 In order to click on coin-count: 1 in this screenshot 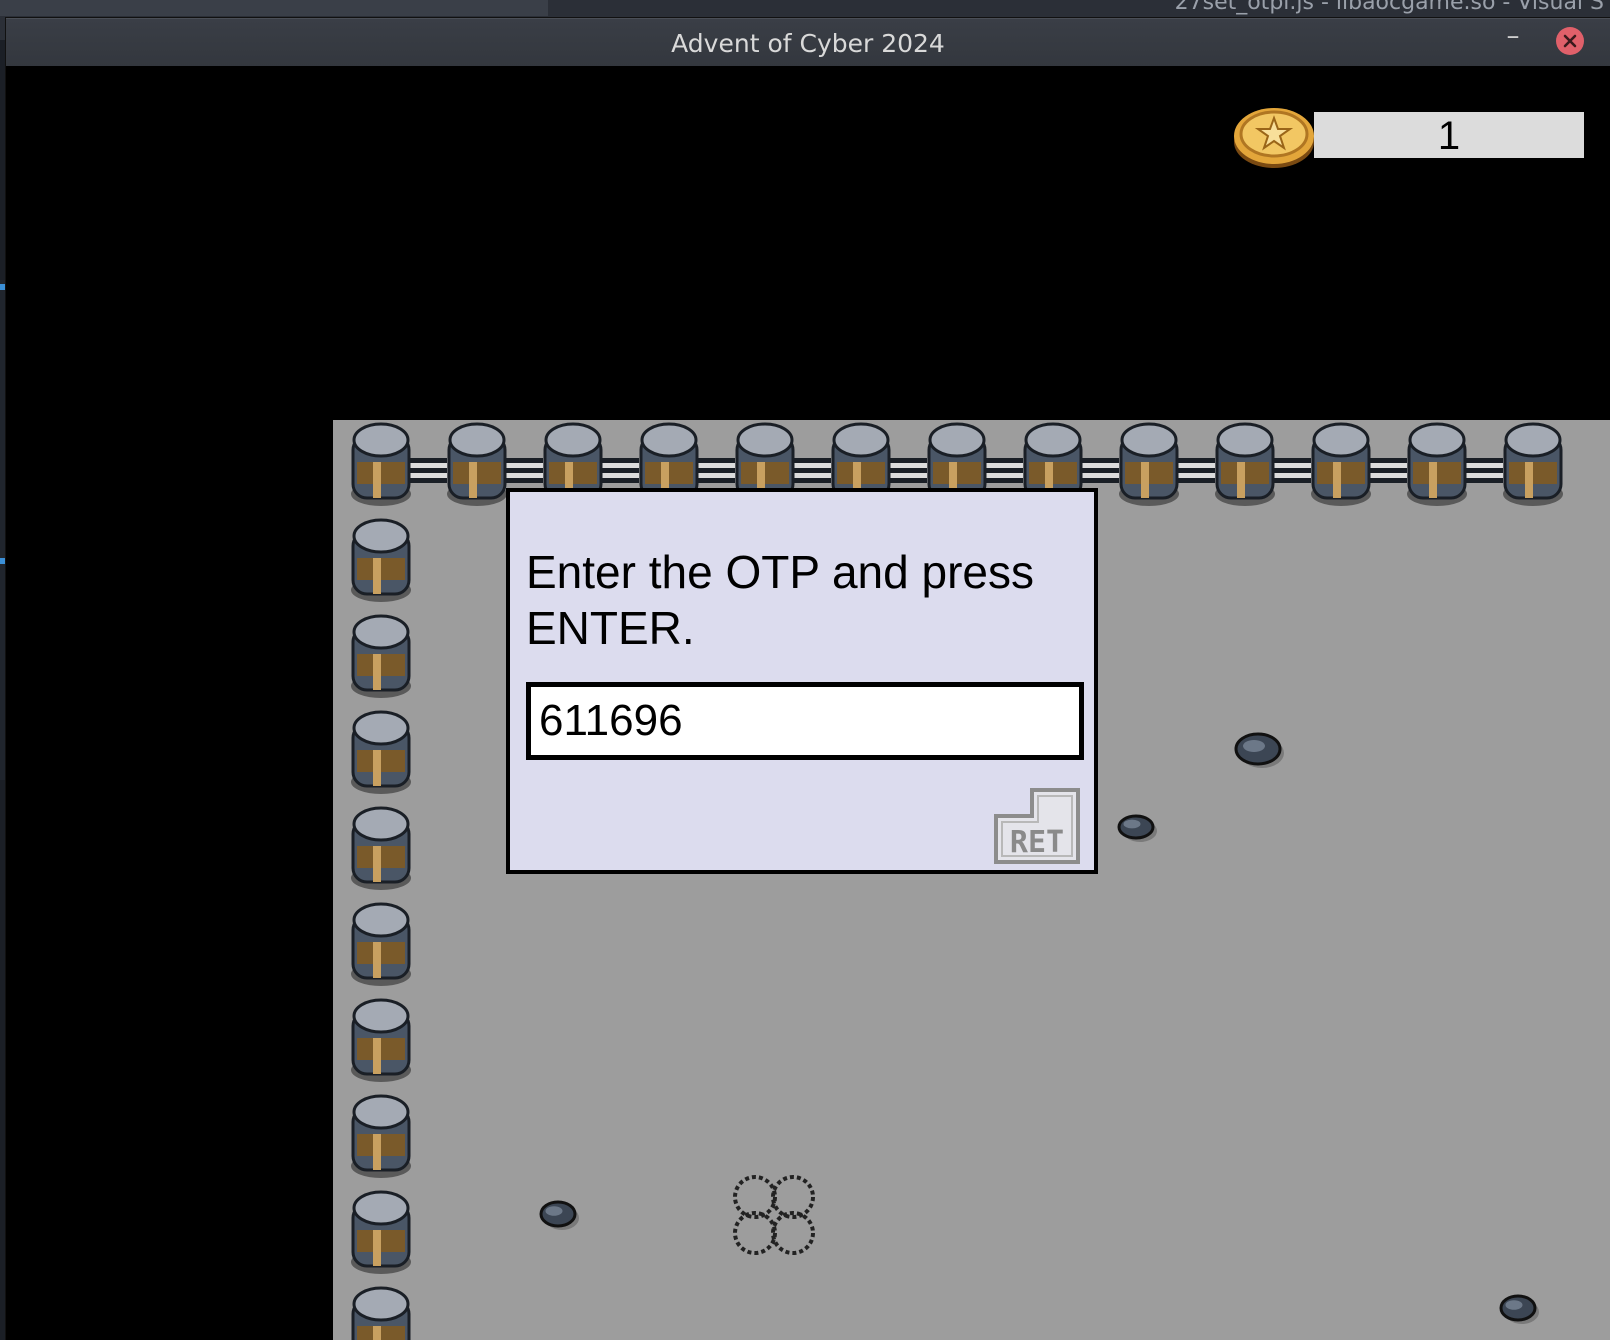, I will do `click(1449, 136)`.